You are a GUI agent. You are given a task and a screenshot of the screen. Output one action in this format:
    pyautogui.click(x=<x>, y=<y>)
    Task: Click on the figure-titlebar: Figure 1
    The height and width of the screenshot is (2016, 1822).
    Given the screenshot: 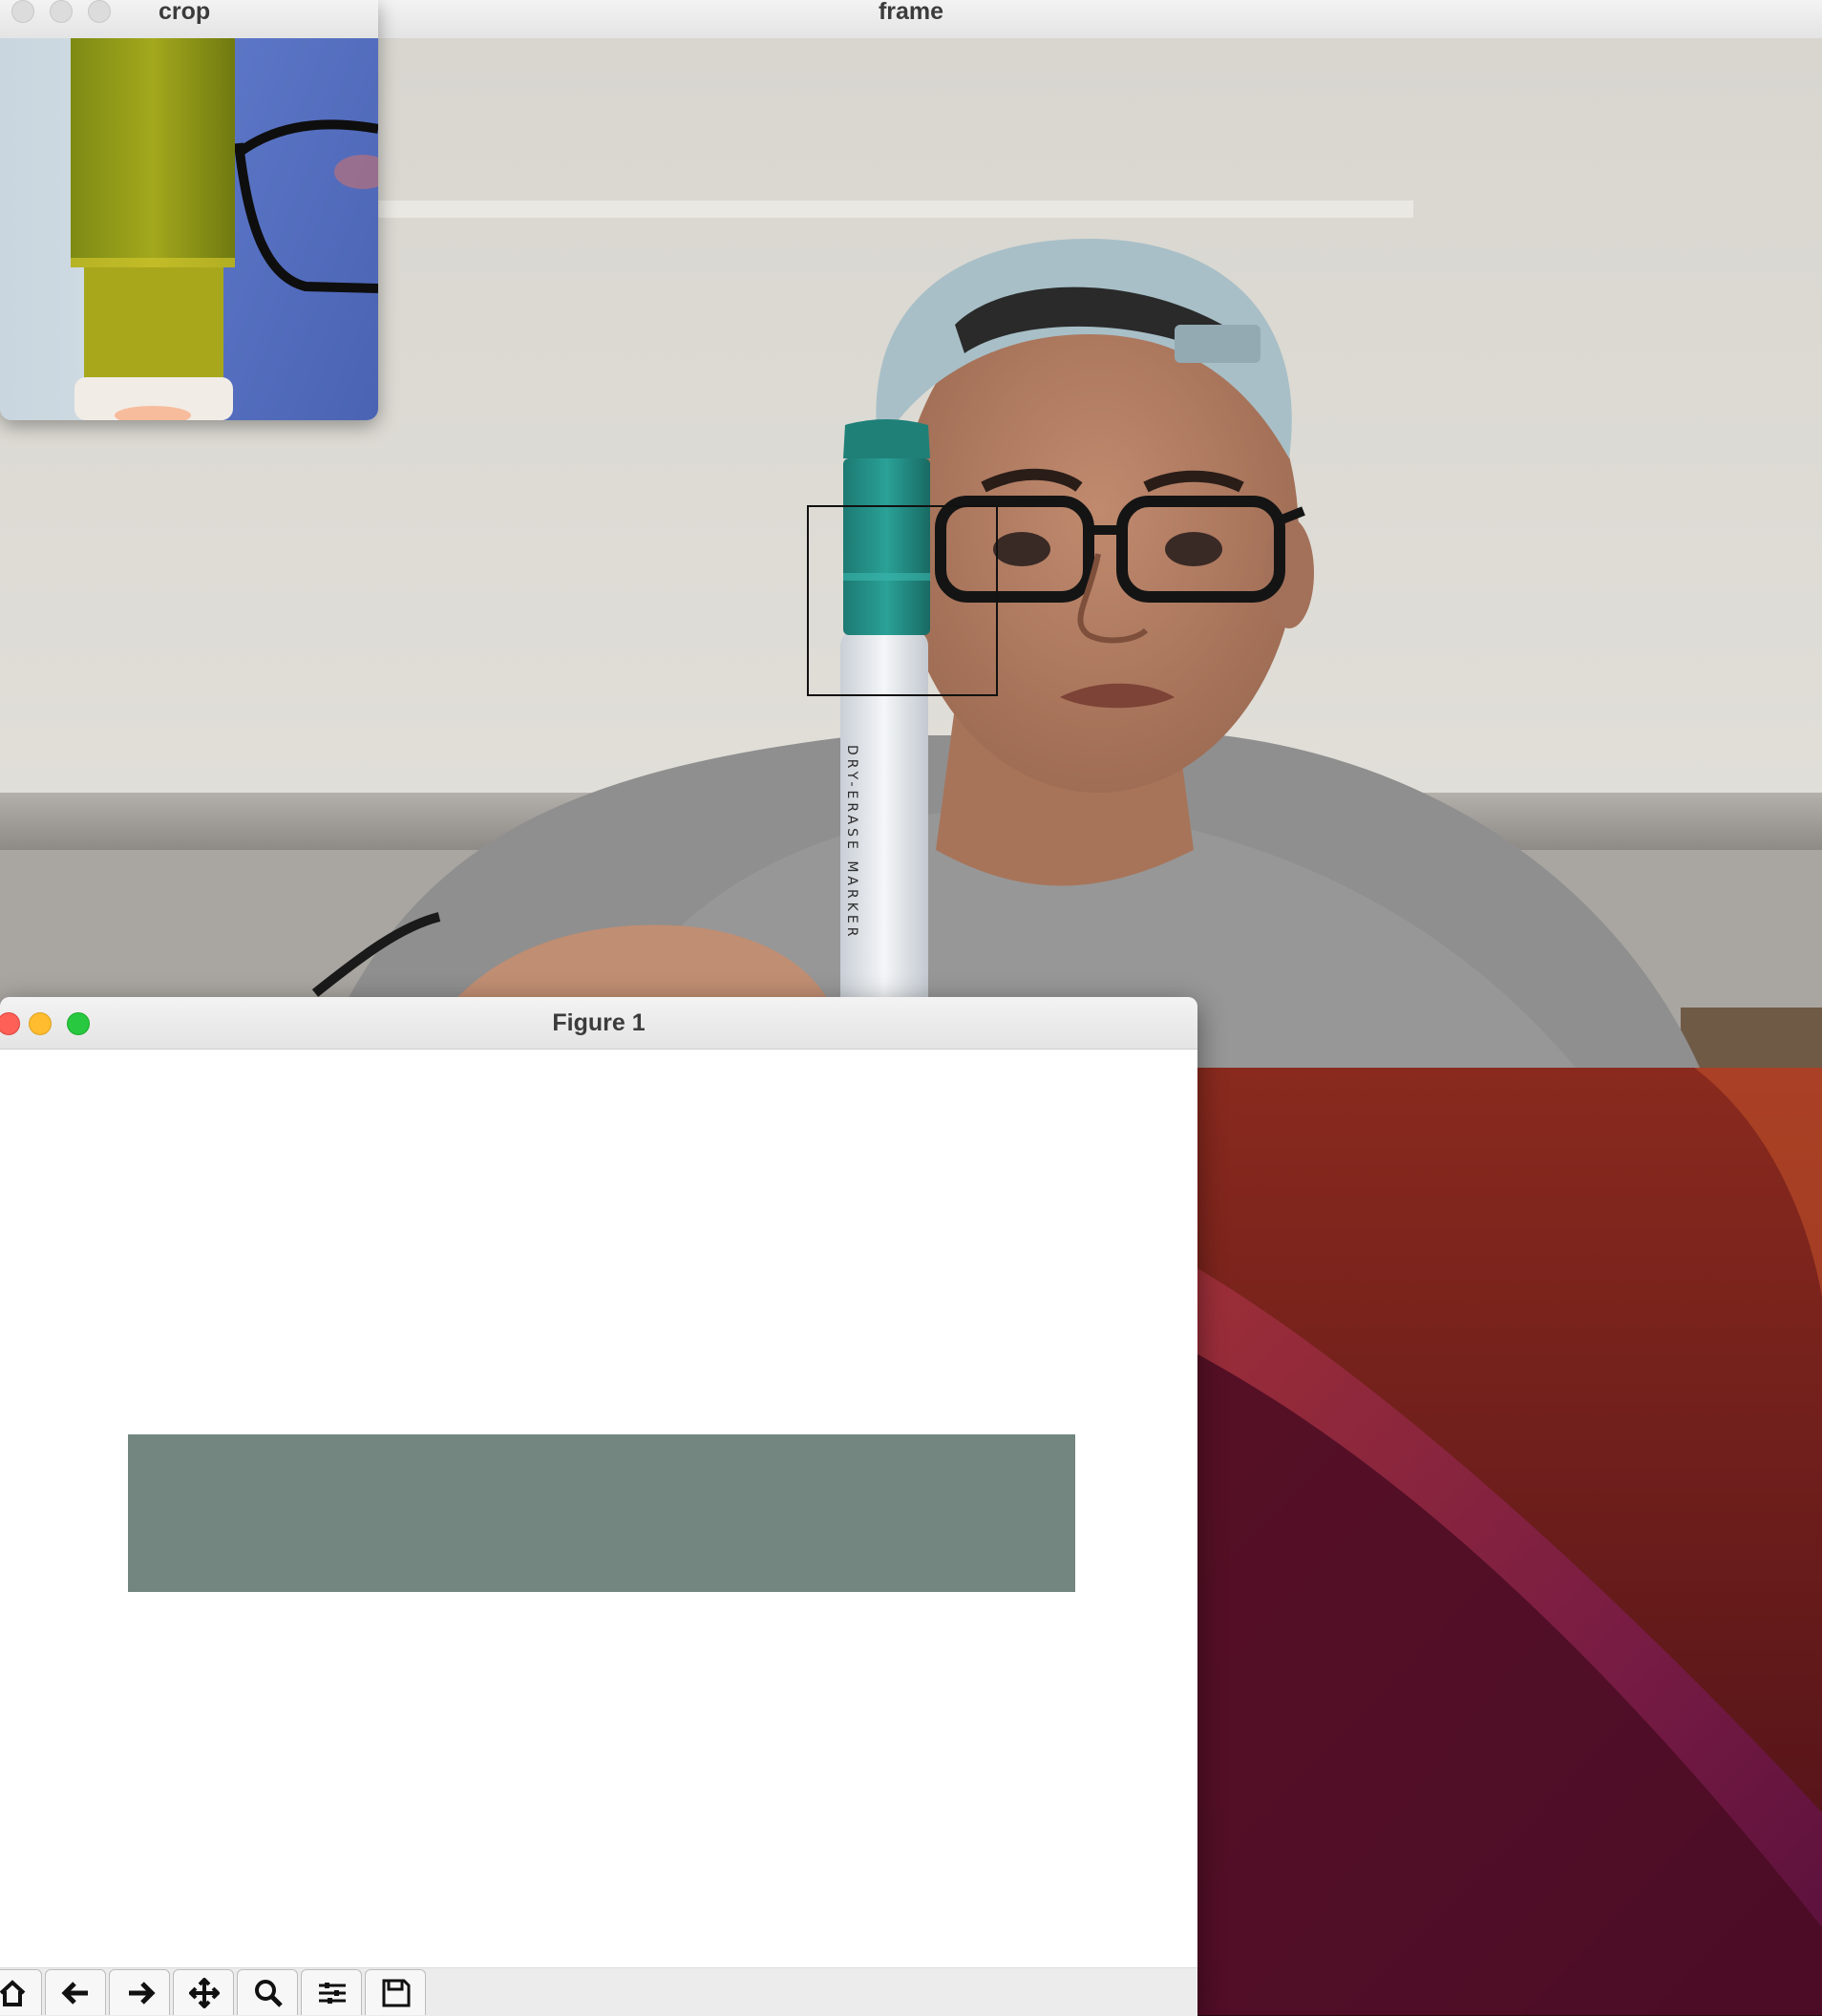 What is the action you would take?
    pyautogui.click(x=598, y=1023)
    